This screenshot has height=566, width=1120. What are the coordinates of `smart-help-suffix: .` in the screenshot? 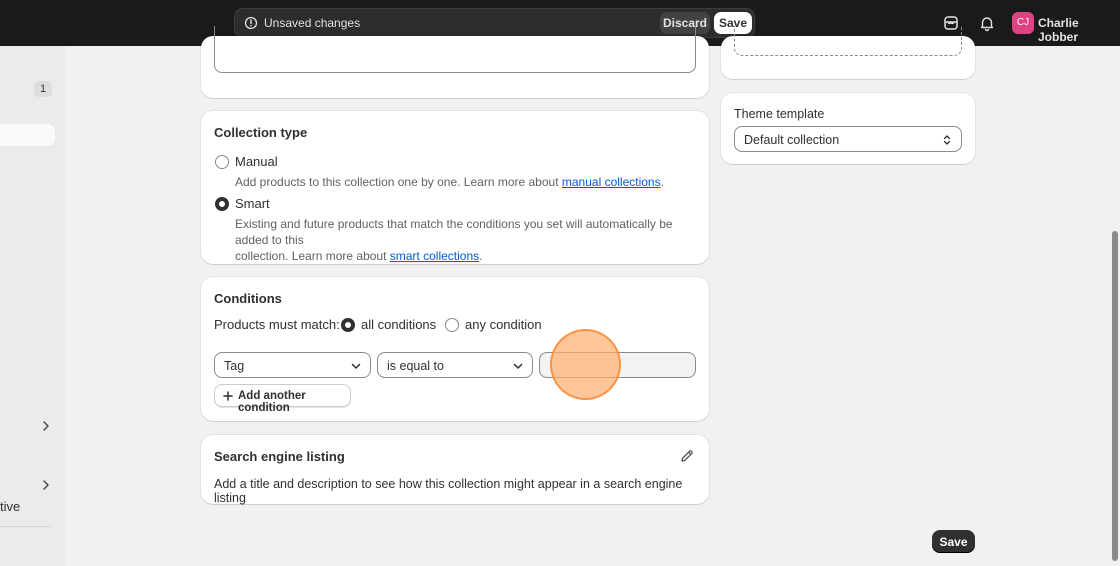 It's located at (481, 256).